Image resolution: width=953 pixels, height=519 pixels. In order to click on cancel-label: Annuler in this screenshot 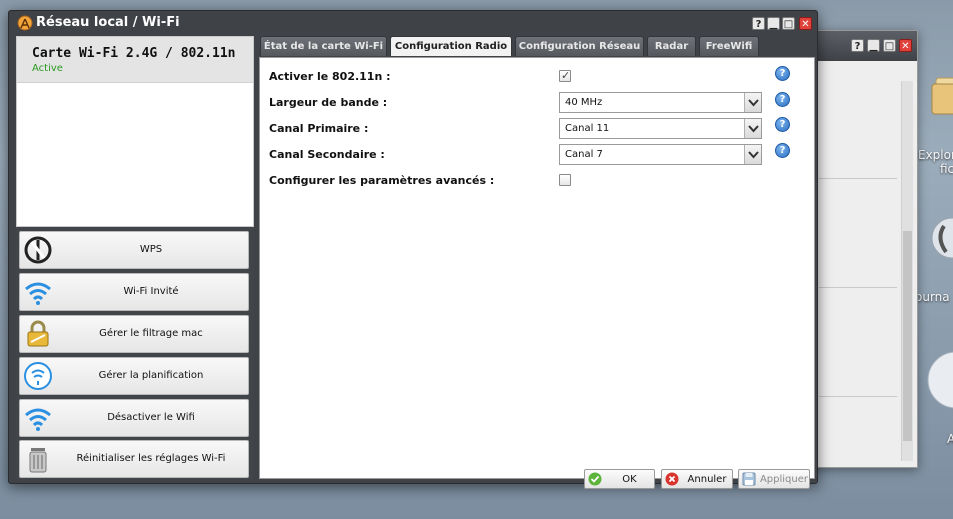, I will do `click(707, 479)`.